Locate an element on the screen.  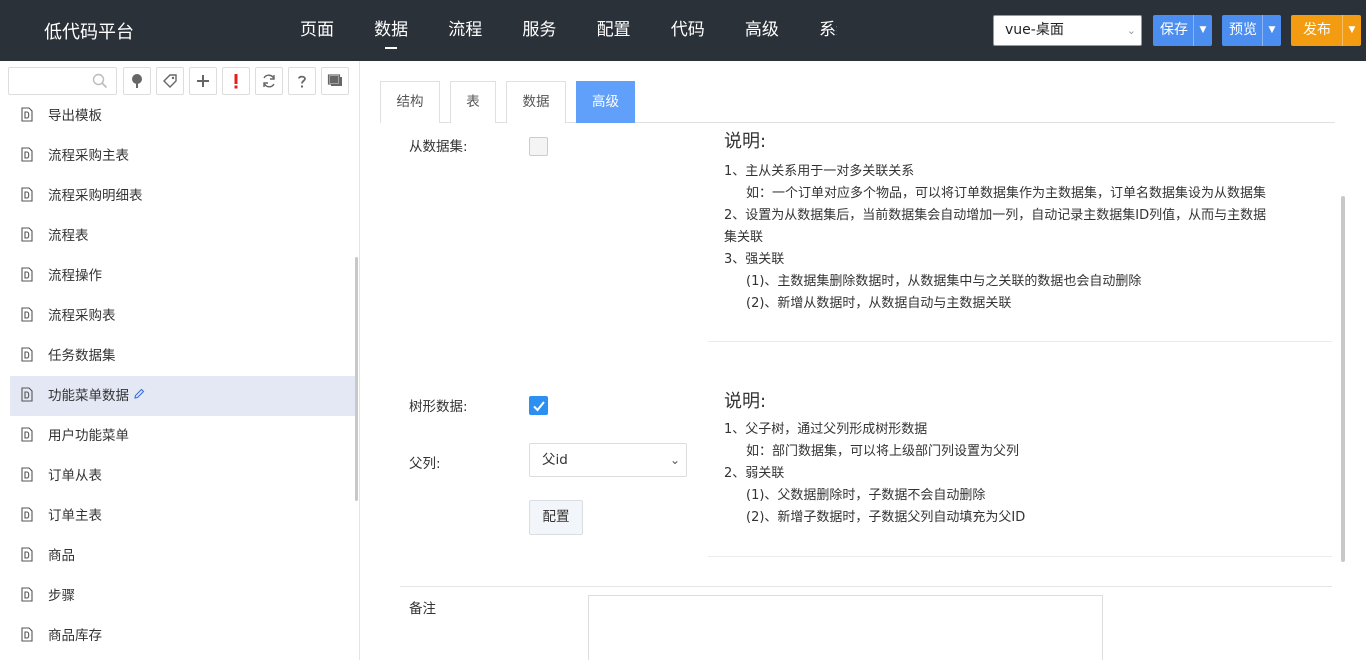
tree-item: 用户功能菜单 is located at coordinates (182, 436).